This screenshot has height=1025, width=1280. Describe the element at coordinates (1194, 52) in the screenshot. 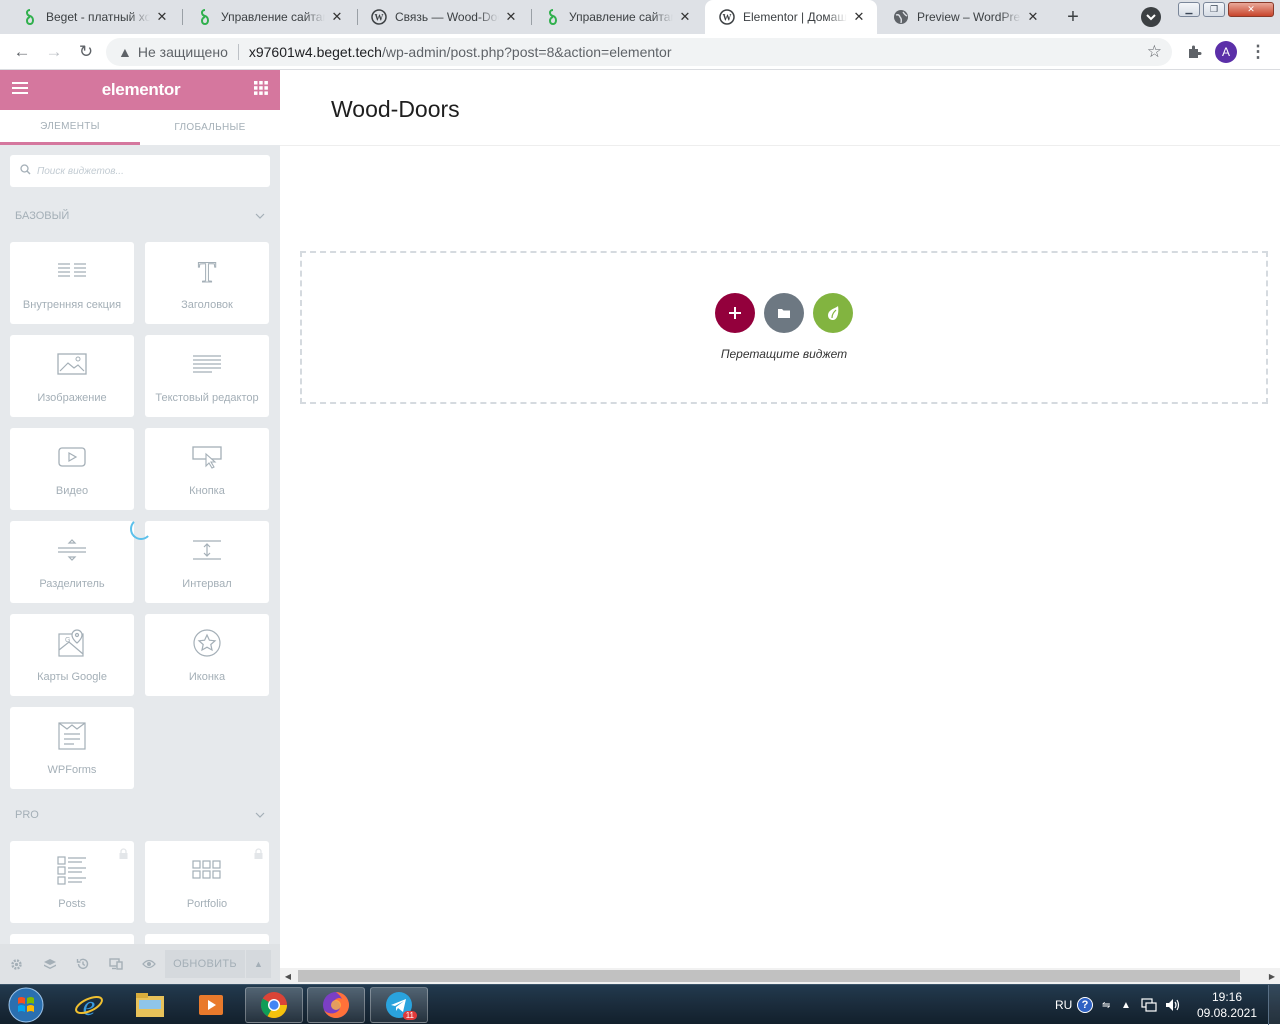

I see `extensions-puzzle-icon` at that location.